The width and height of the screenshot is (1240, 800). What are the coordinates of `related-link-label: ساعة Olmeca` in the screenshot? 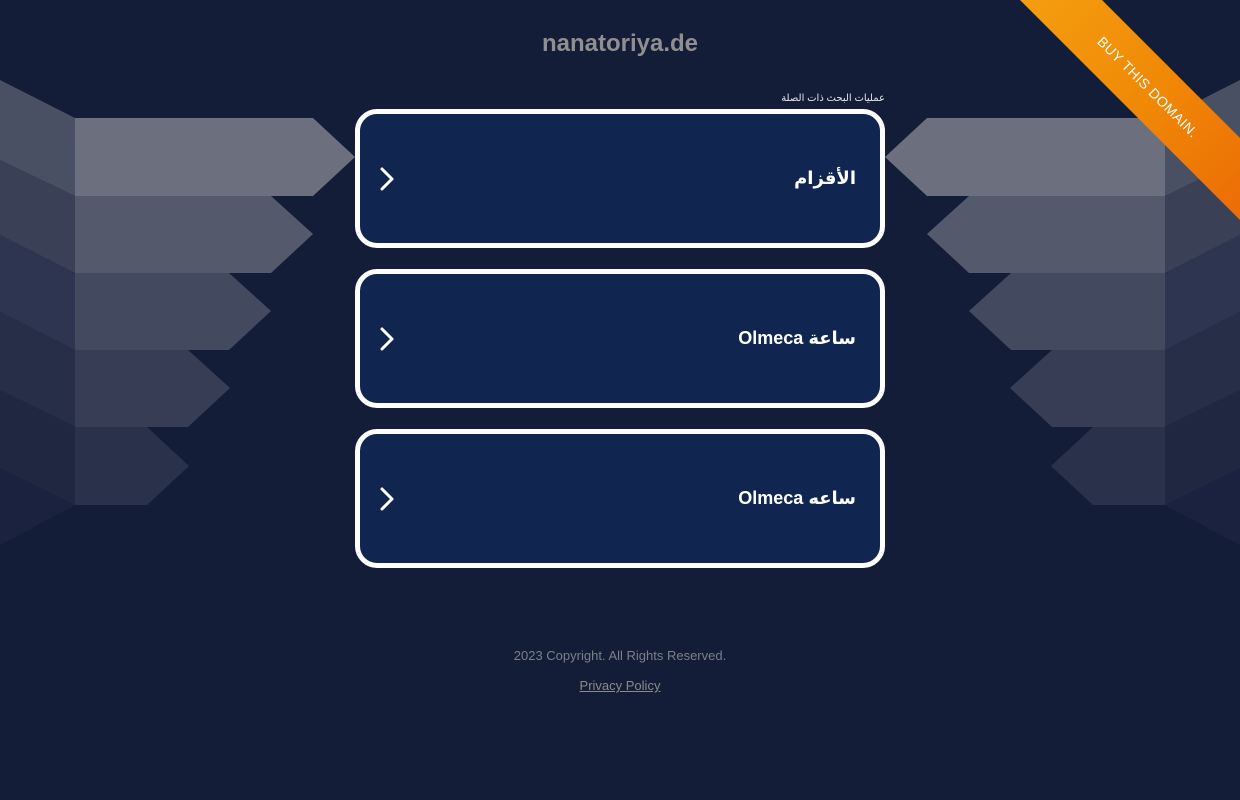 It's located at (797, 338).